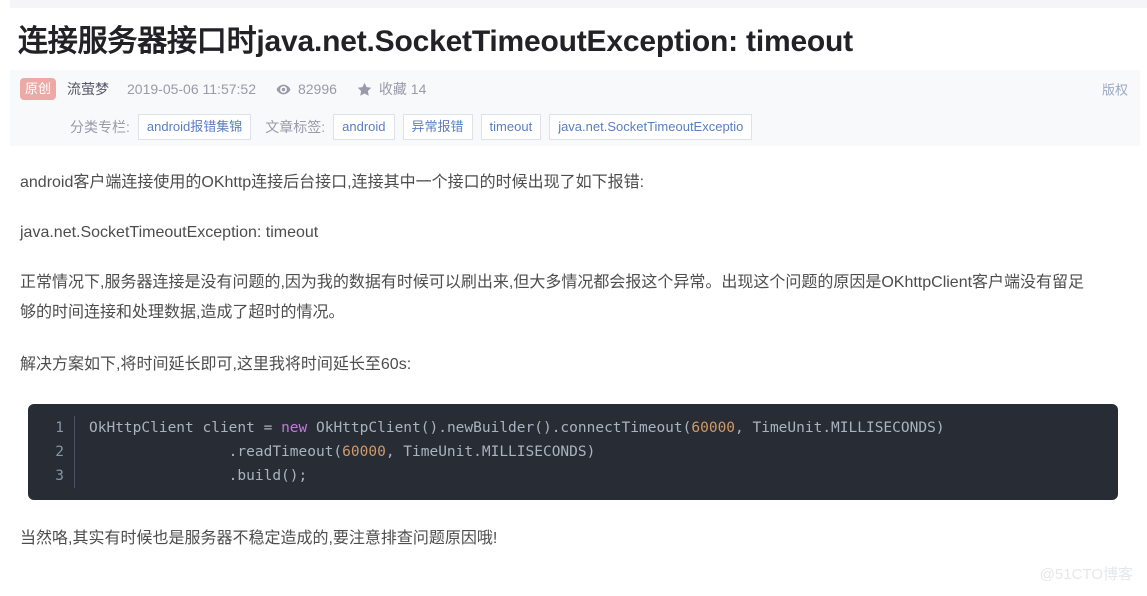 This screenshot has width=1147, height=596. What do you see at coordinates (191, 89) in the screenshot?
I see `publish-time: 2019-05-06 11:57:52` at bounding box center [191, 89].